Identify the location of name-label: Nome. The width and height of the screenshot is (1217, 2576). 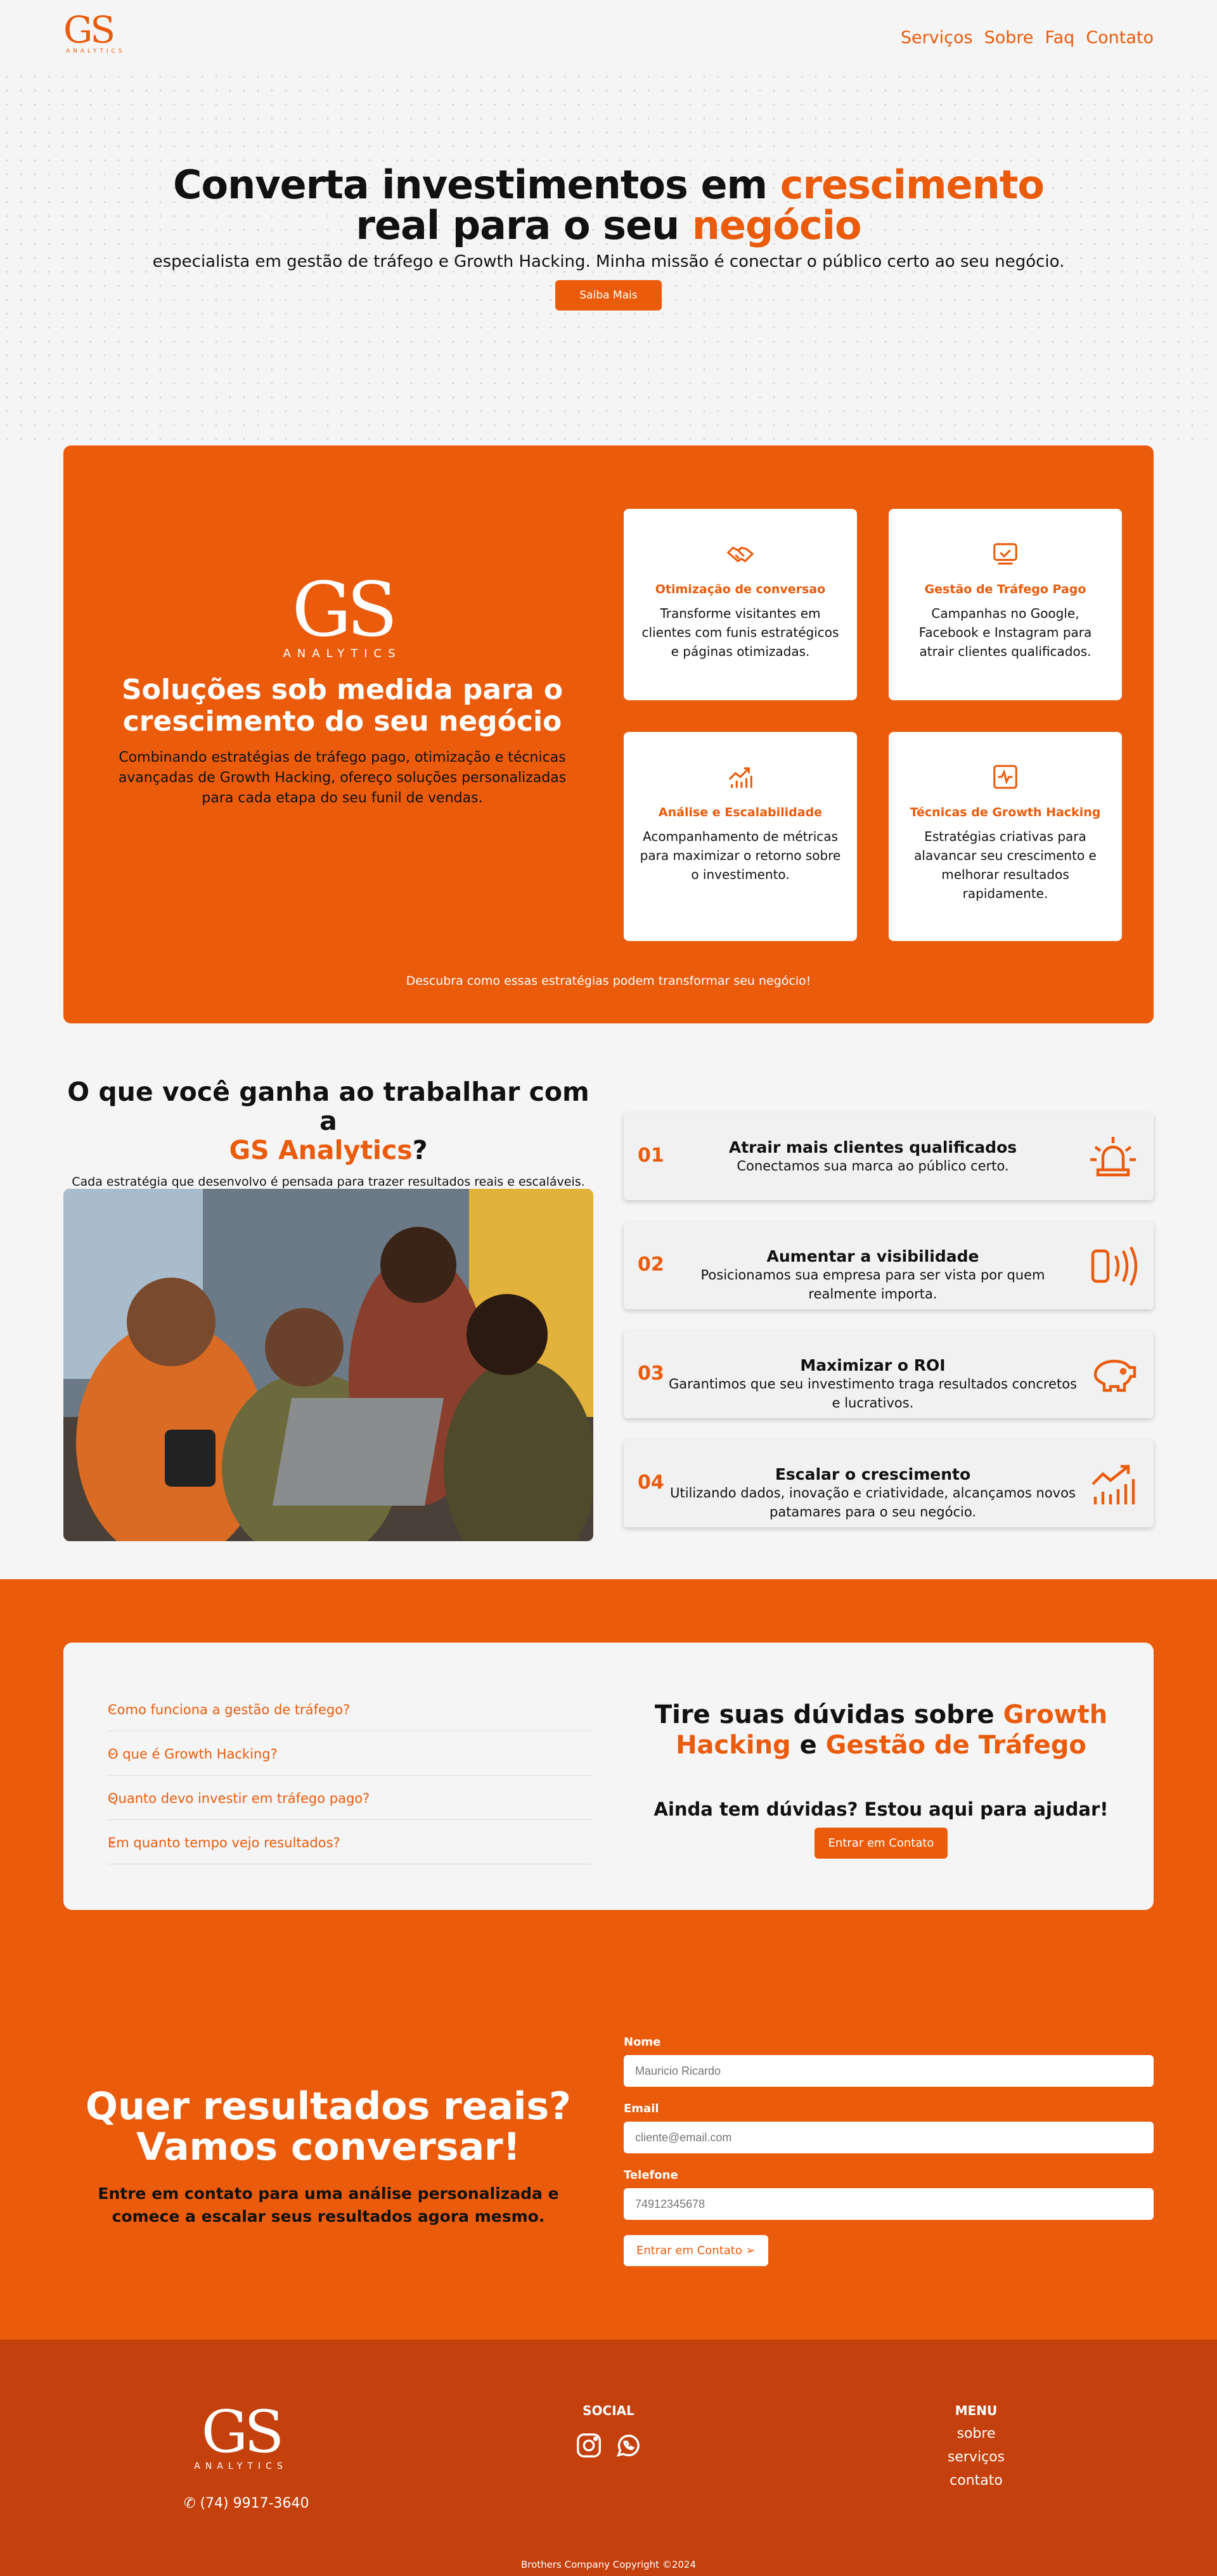
(642, 2042).